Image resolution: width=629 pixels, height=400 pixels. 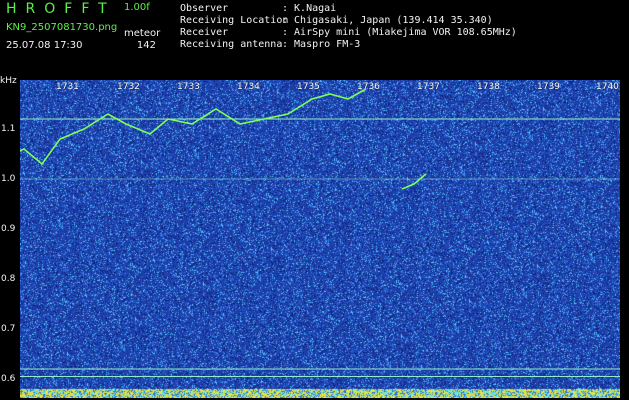 What do you see at coordinates (8, 279) in the screenshot?
I see `y-tick-0-8: 0.8` at bounding box center [8, 279].